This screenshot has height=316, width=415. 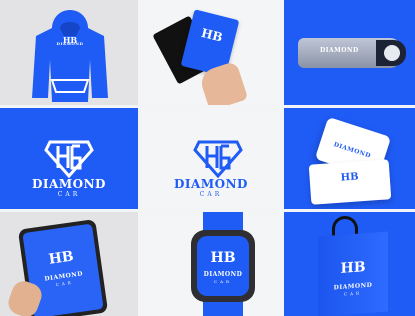 What do you see at coordinates (349, 158) in the screenshot?
I see `stationery-mockup: DIAMOND HB` at bounding box center [349, 158].